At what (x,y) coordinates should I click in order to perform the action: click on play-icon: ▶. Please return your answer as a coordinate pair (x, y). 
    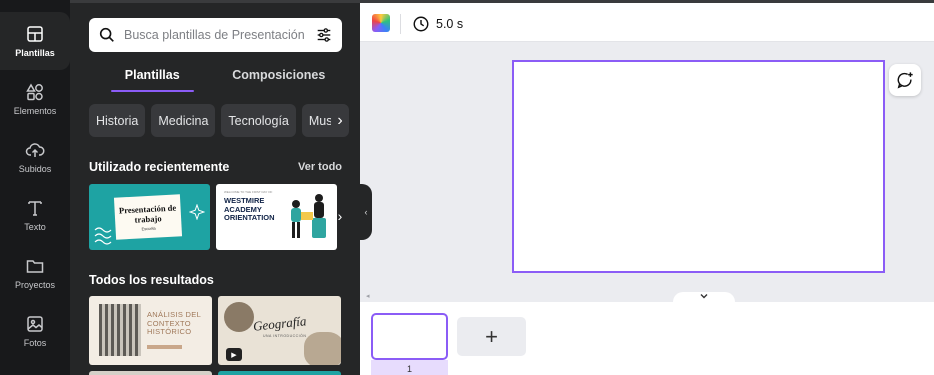
    Looking at the image, I should click on (234, 354).